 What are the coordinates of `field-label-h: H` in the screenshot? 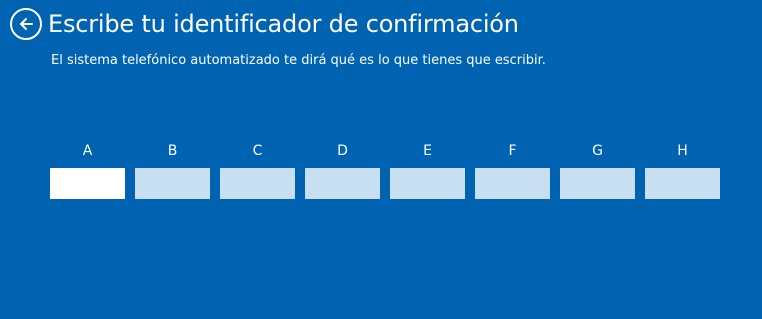 It's located at (682, 151).